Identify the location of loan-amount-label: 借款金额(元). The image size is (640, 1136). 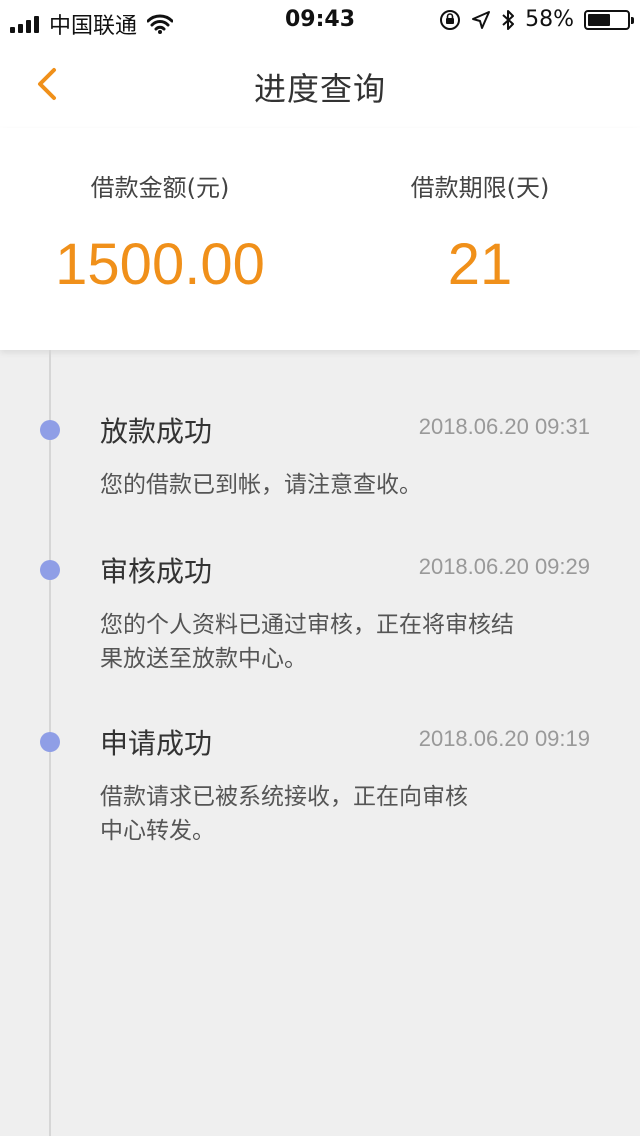
(160, 188).